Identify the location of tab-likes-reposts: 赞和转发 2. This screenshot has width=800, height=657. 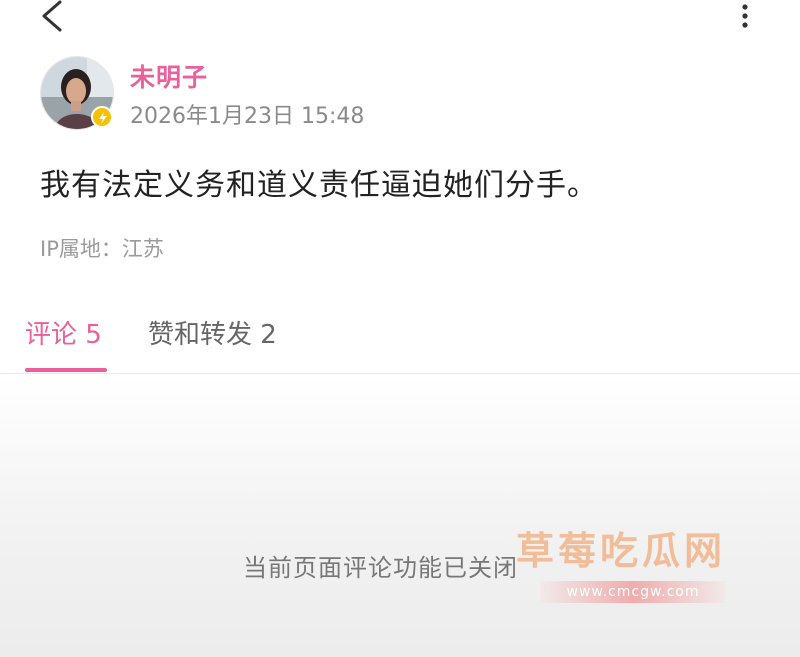
(212, 332).